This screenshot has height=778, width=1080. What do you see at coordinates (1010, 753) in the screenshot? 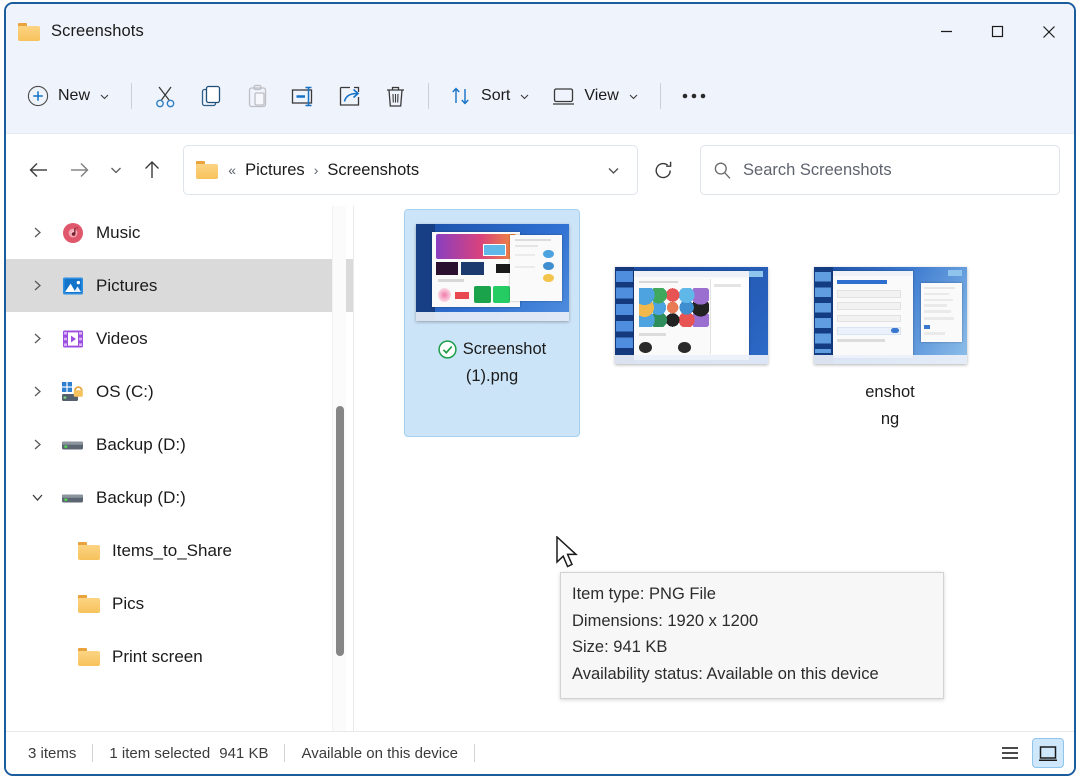
I see `list-view-icon` at bounding box center [1010, 753].